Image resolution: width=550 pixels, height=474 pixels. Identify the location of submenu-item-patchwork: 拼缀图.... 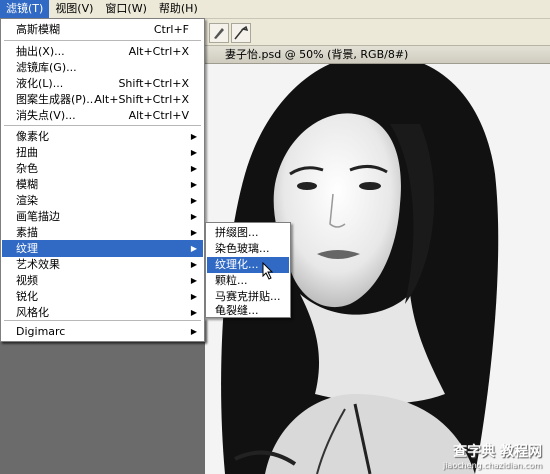
(248, 233).